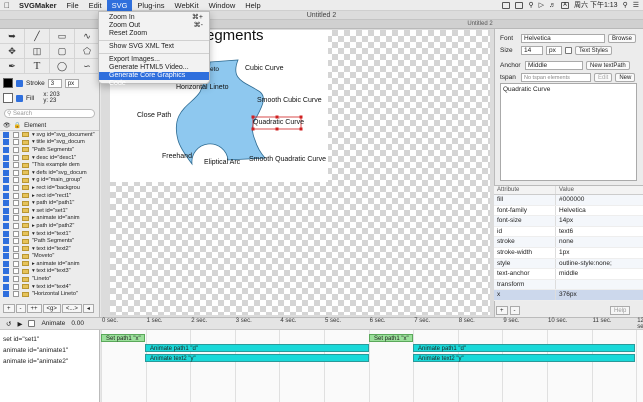 This screenshot has height=402, width=643. Describe the element at coordinates (12, 51) in the screenshot. I see `move-tool-icon: ✥` at that location.